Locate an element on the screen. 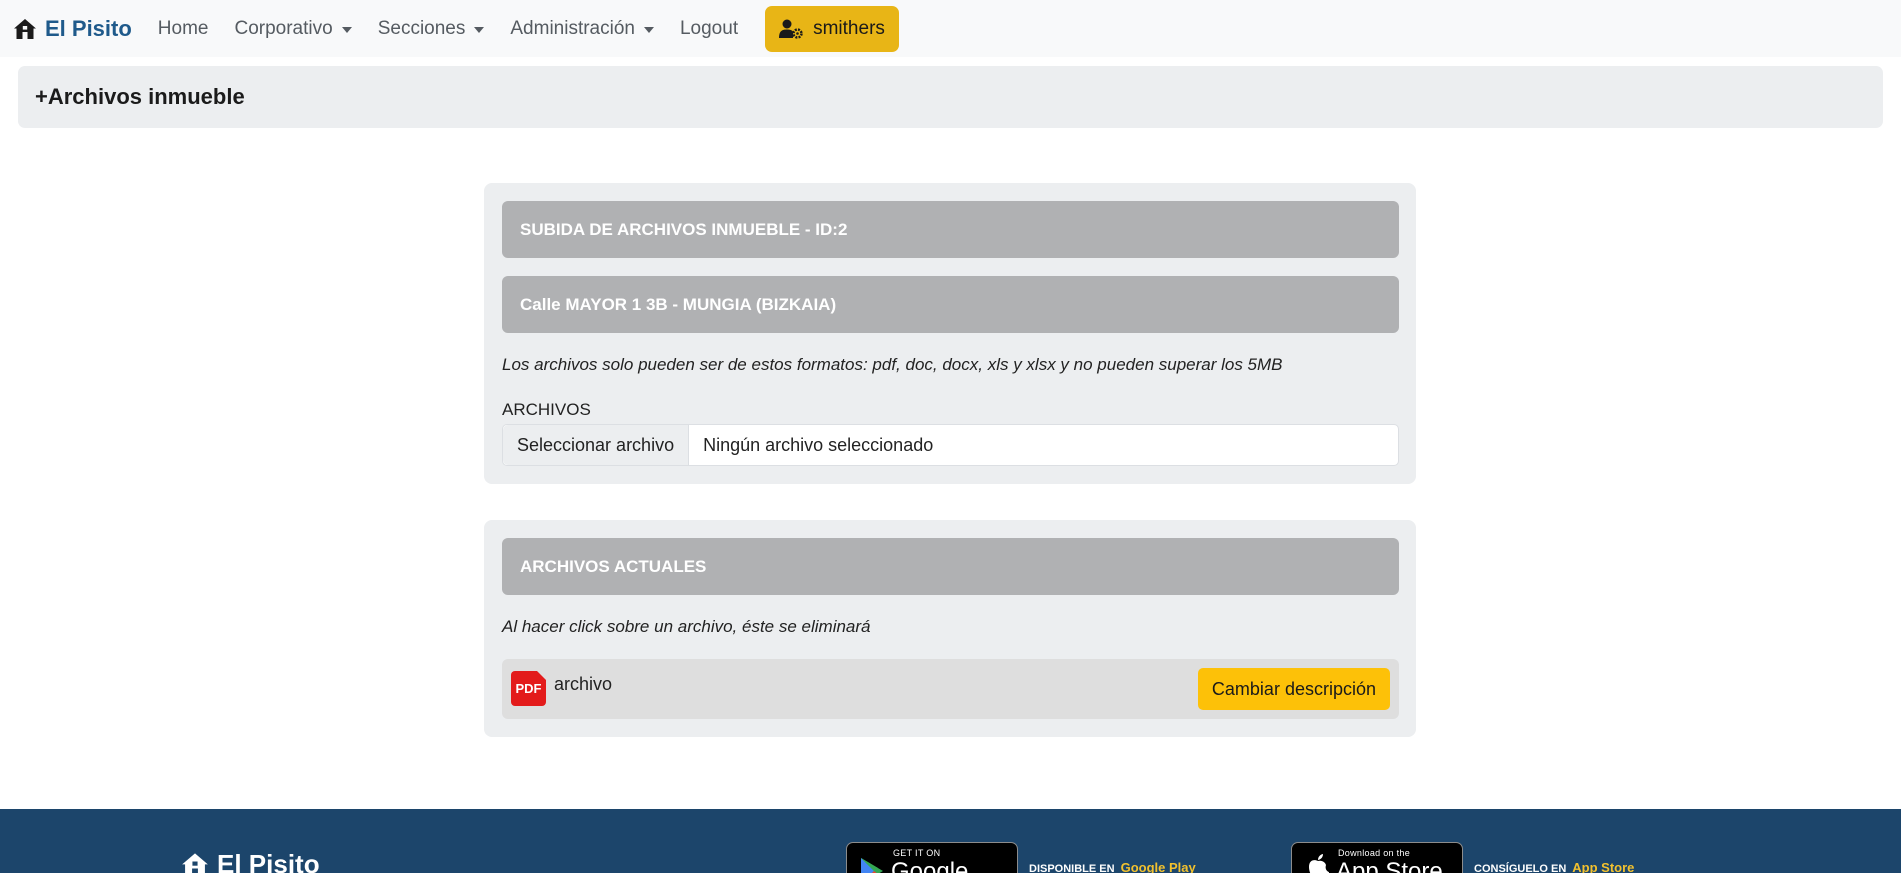  nav-logout-label: Logout is located at coordinates (709, 28).